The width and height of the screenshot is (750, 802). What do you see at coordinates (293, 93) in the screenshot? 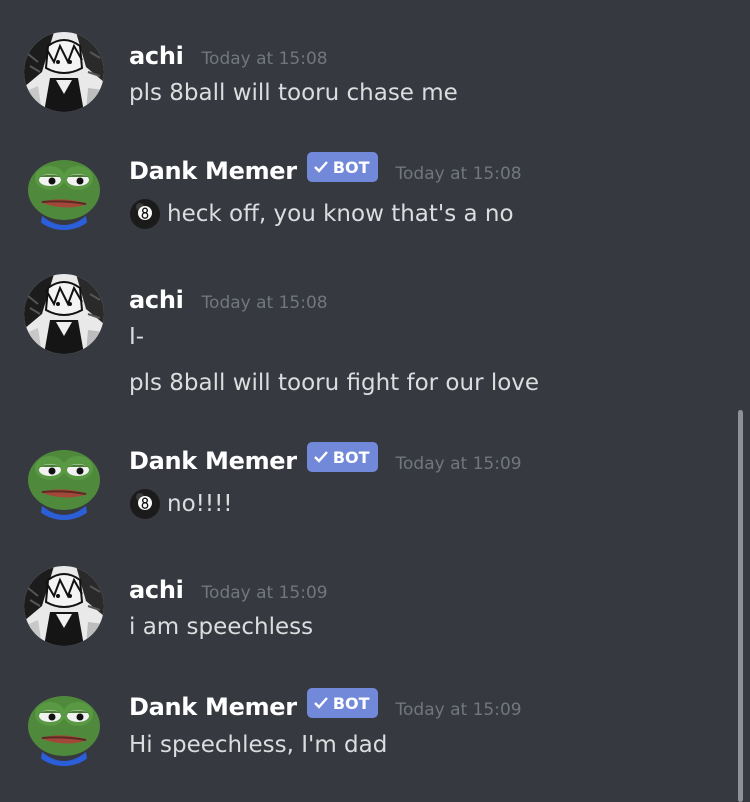
I see `message-text: pls 8ball will tooru chase me` at bounding box center [293, 93].